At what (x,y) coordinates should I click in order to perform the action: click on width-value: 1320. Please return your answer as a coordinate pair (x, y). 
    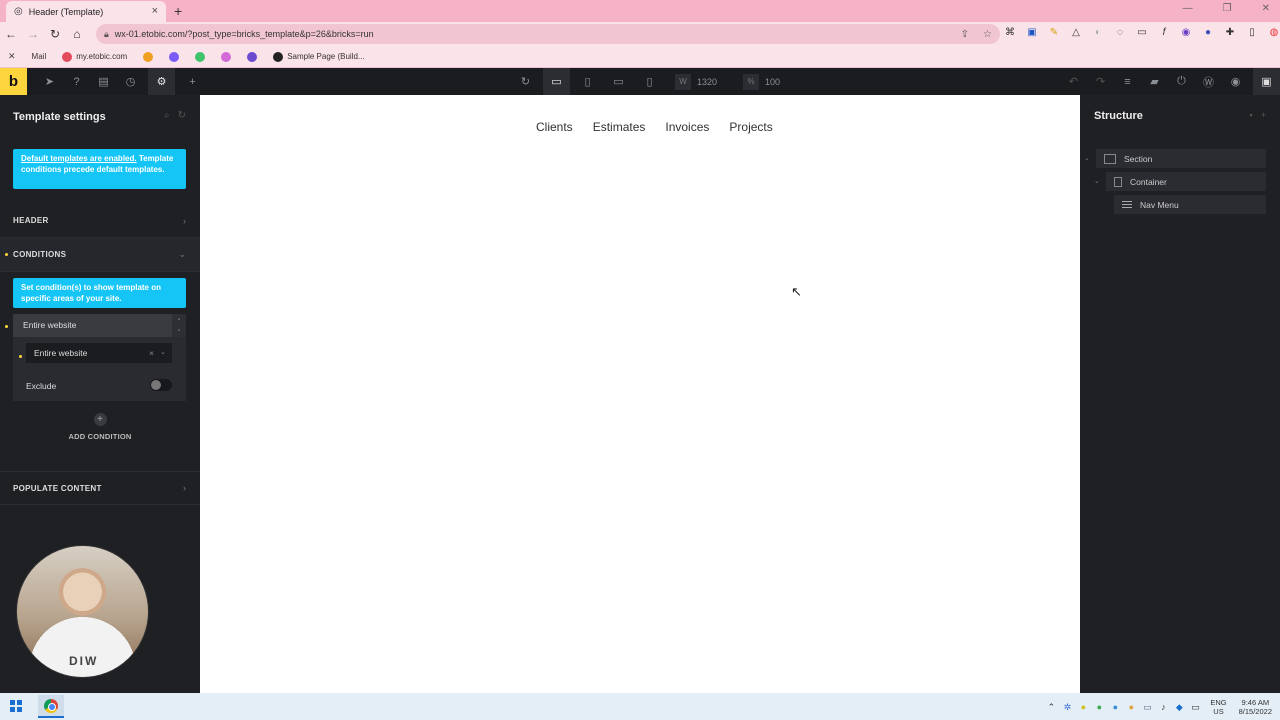
    Looking at the image, I should click on (711, 82).